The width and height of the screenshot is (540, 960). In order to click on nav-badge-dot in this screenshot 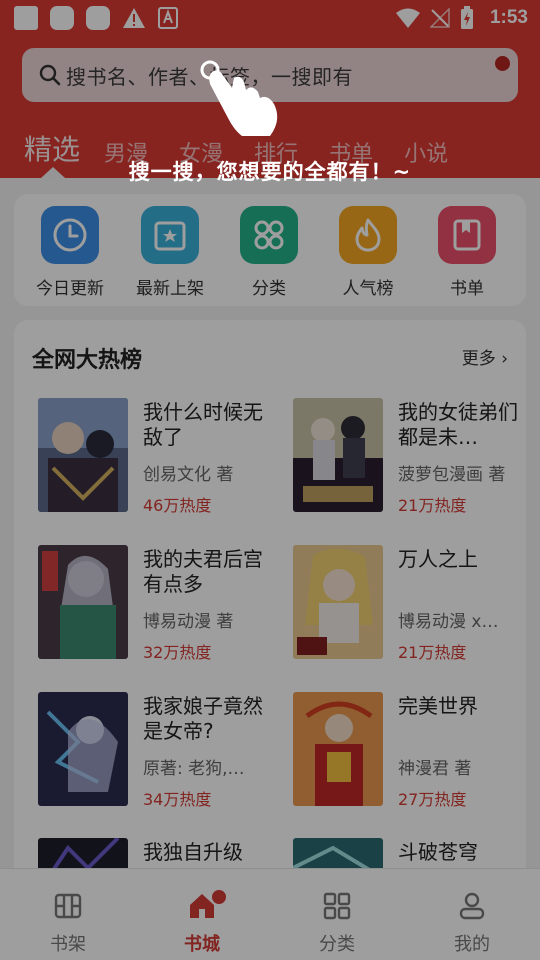, I will do `click(219, 897)`.